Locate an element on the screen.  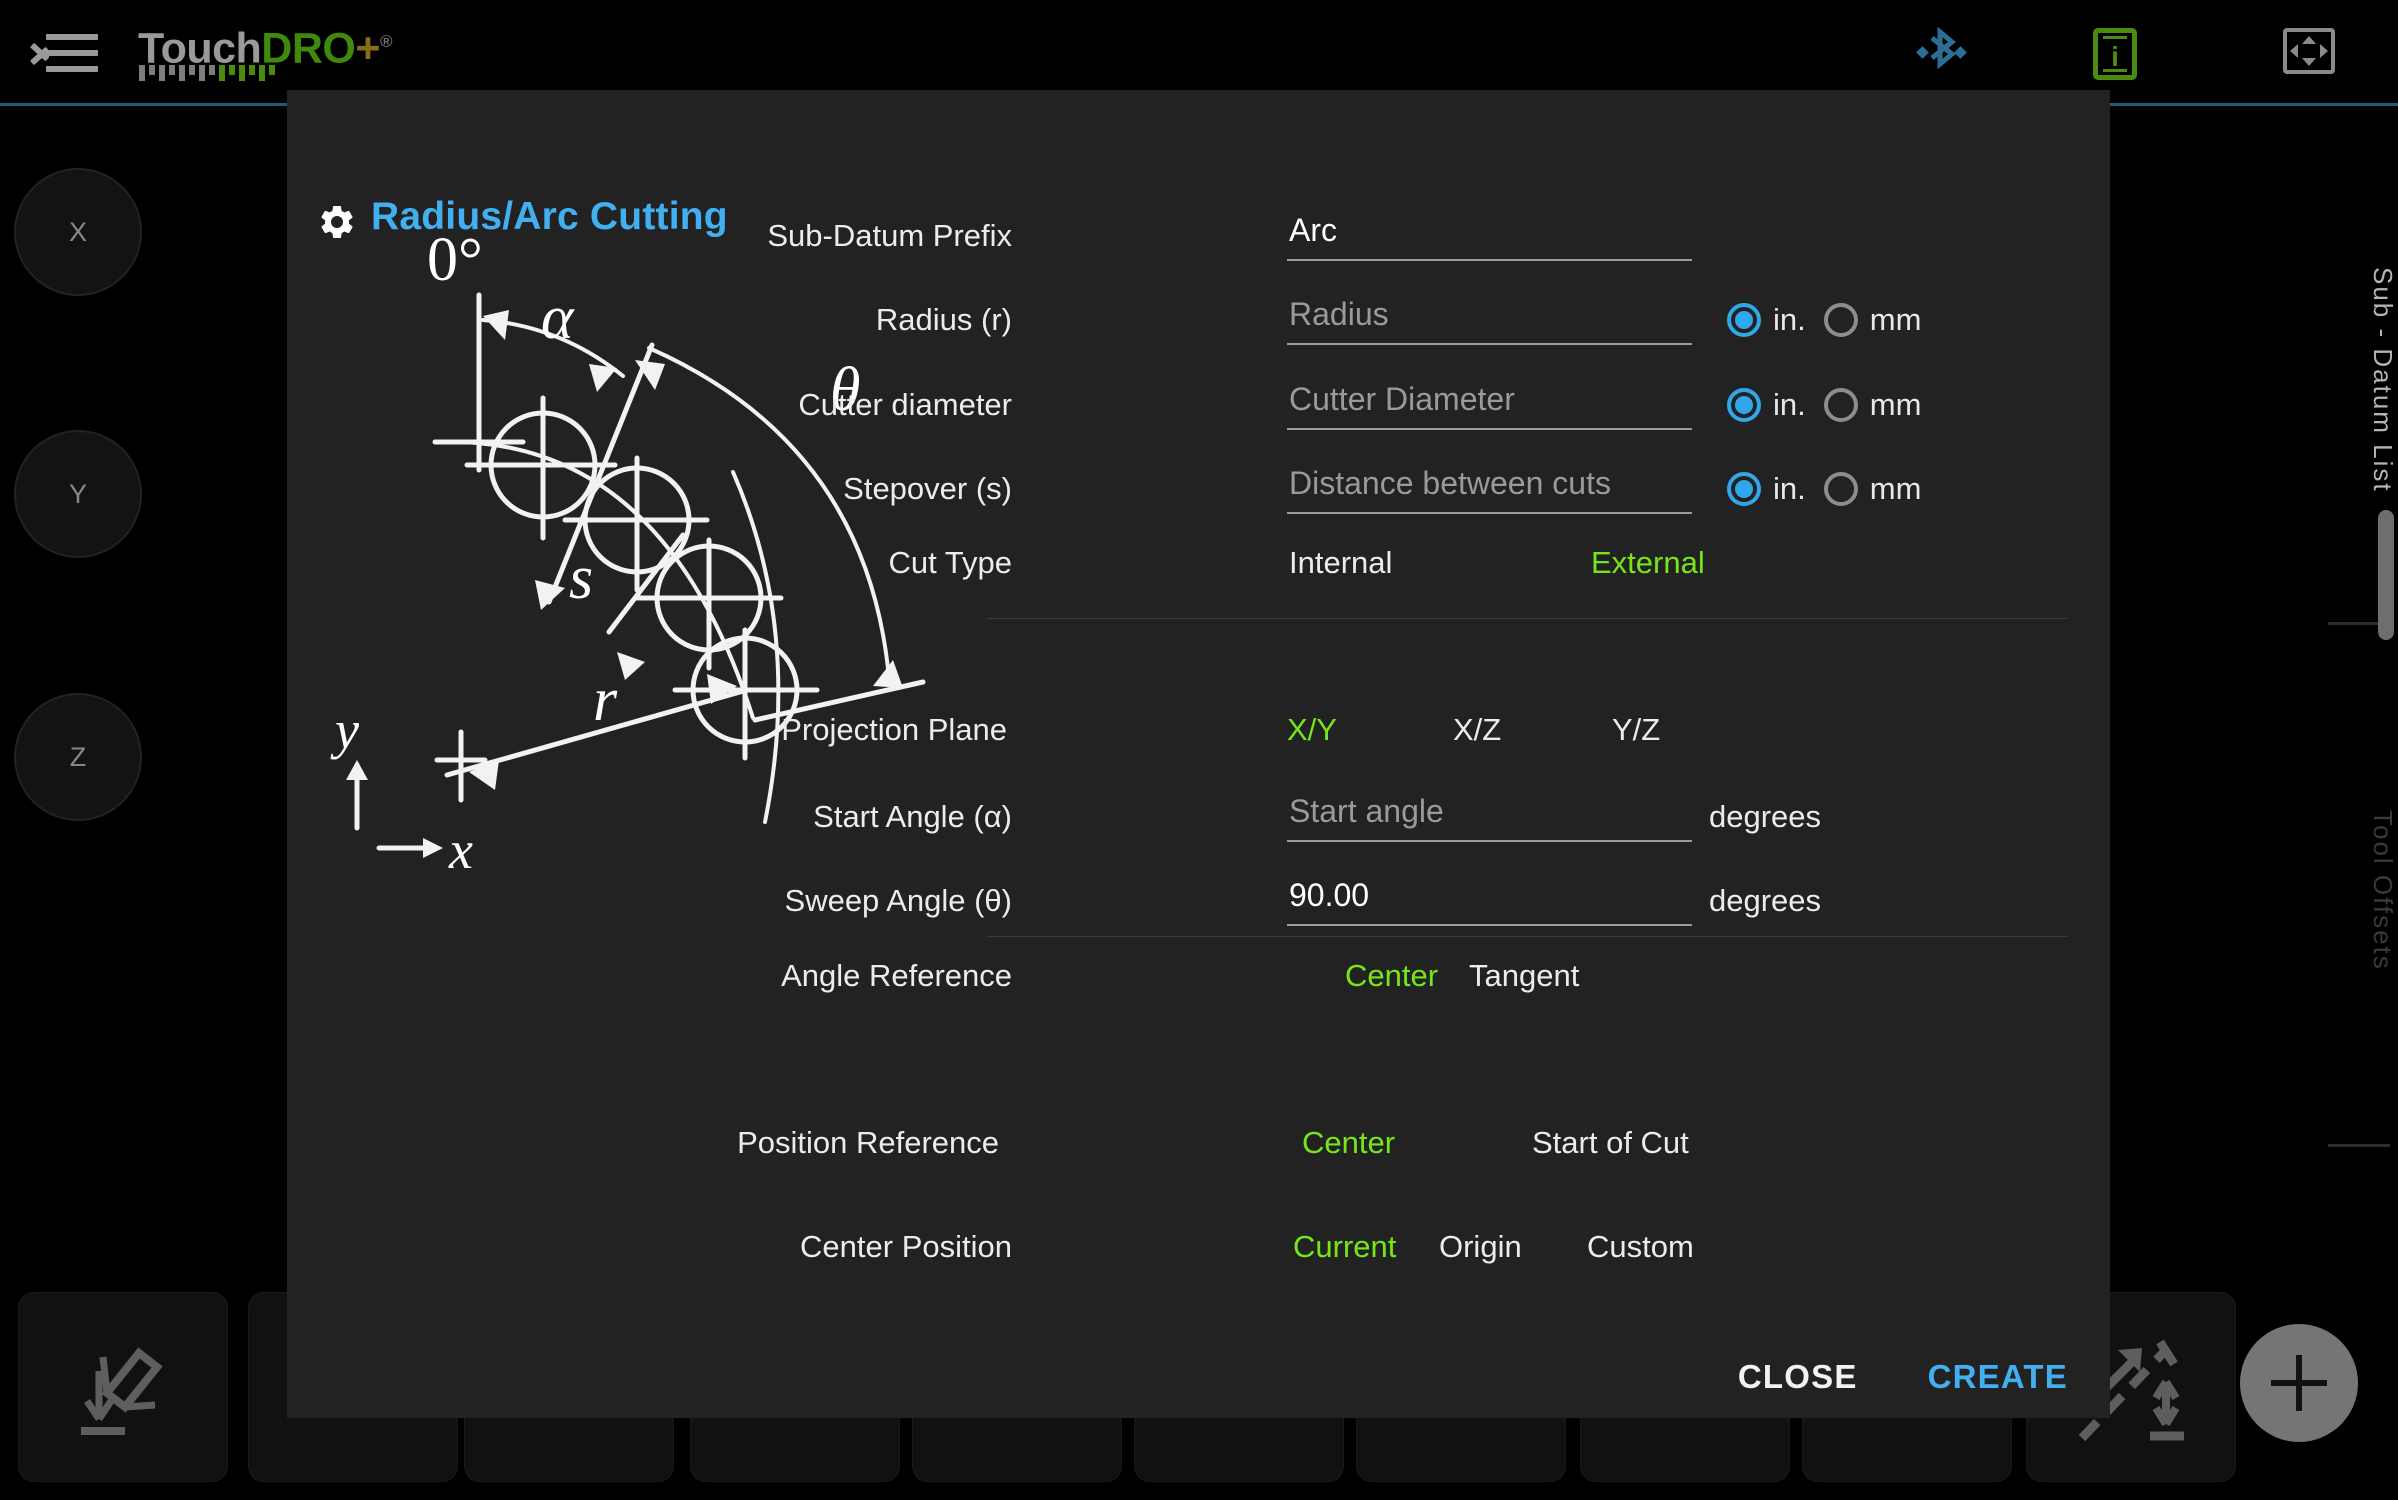
axis-label-y: Y is located at coordinates (77, 493).